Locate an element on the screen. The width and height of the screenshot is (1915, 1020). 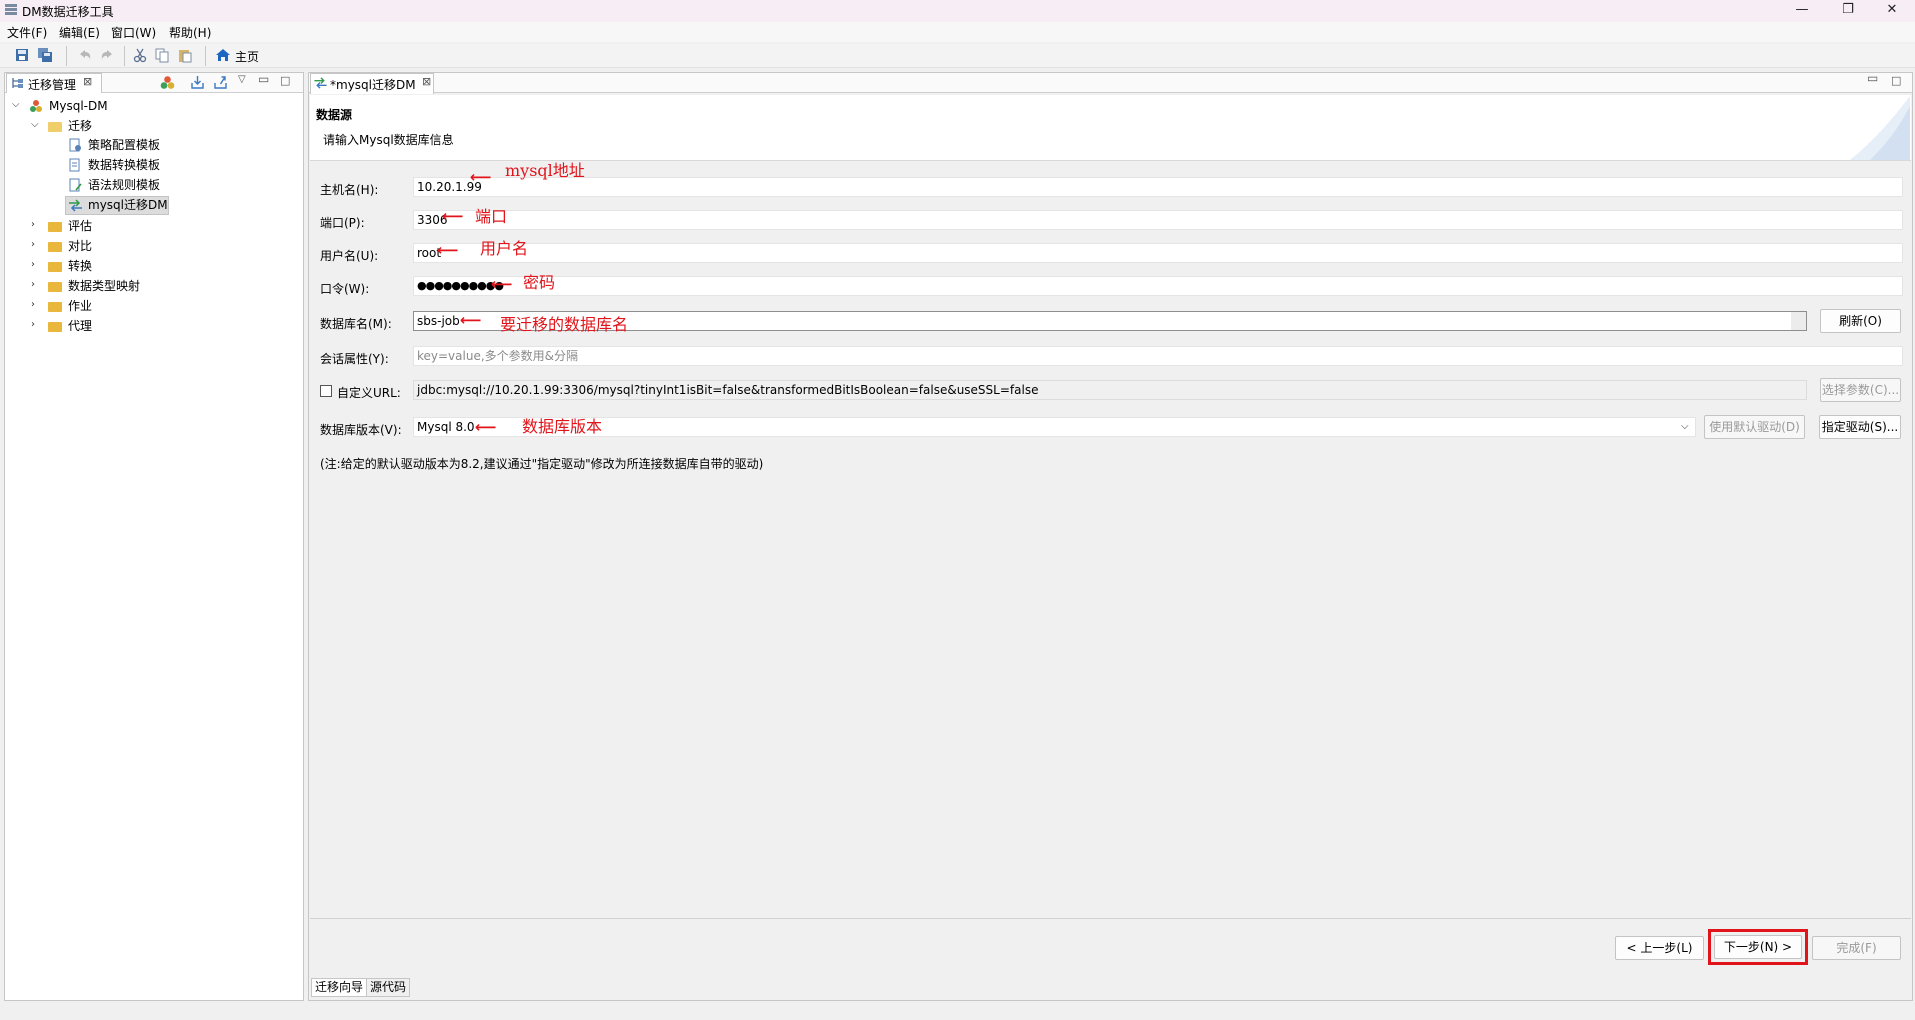
editor-tab-bar is located at coordinates (1110, 83).